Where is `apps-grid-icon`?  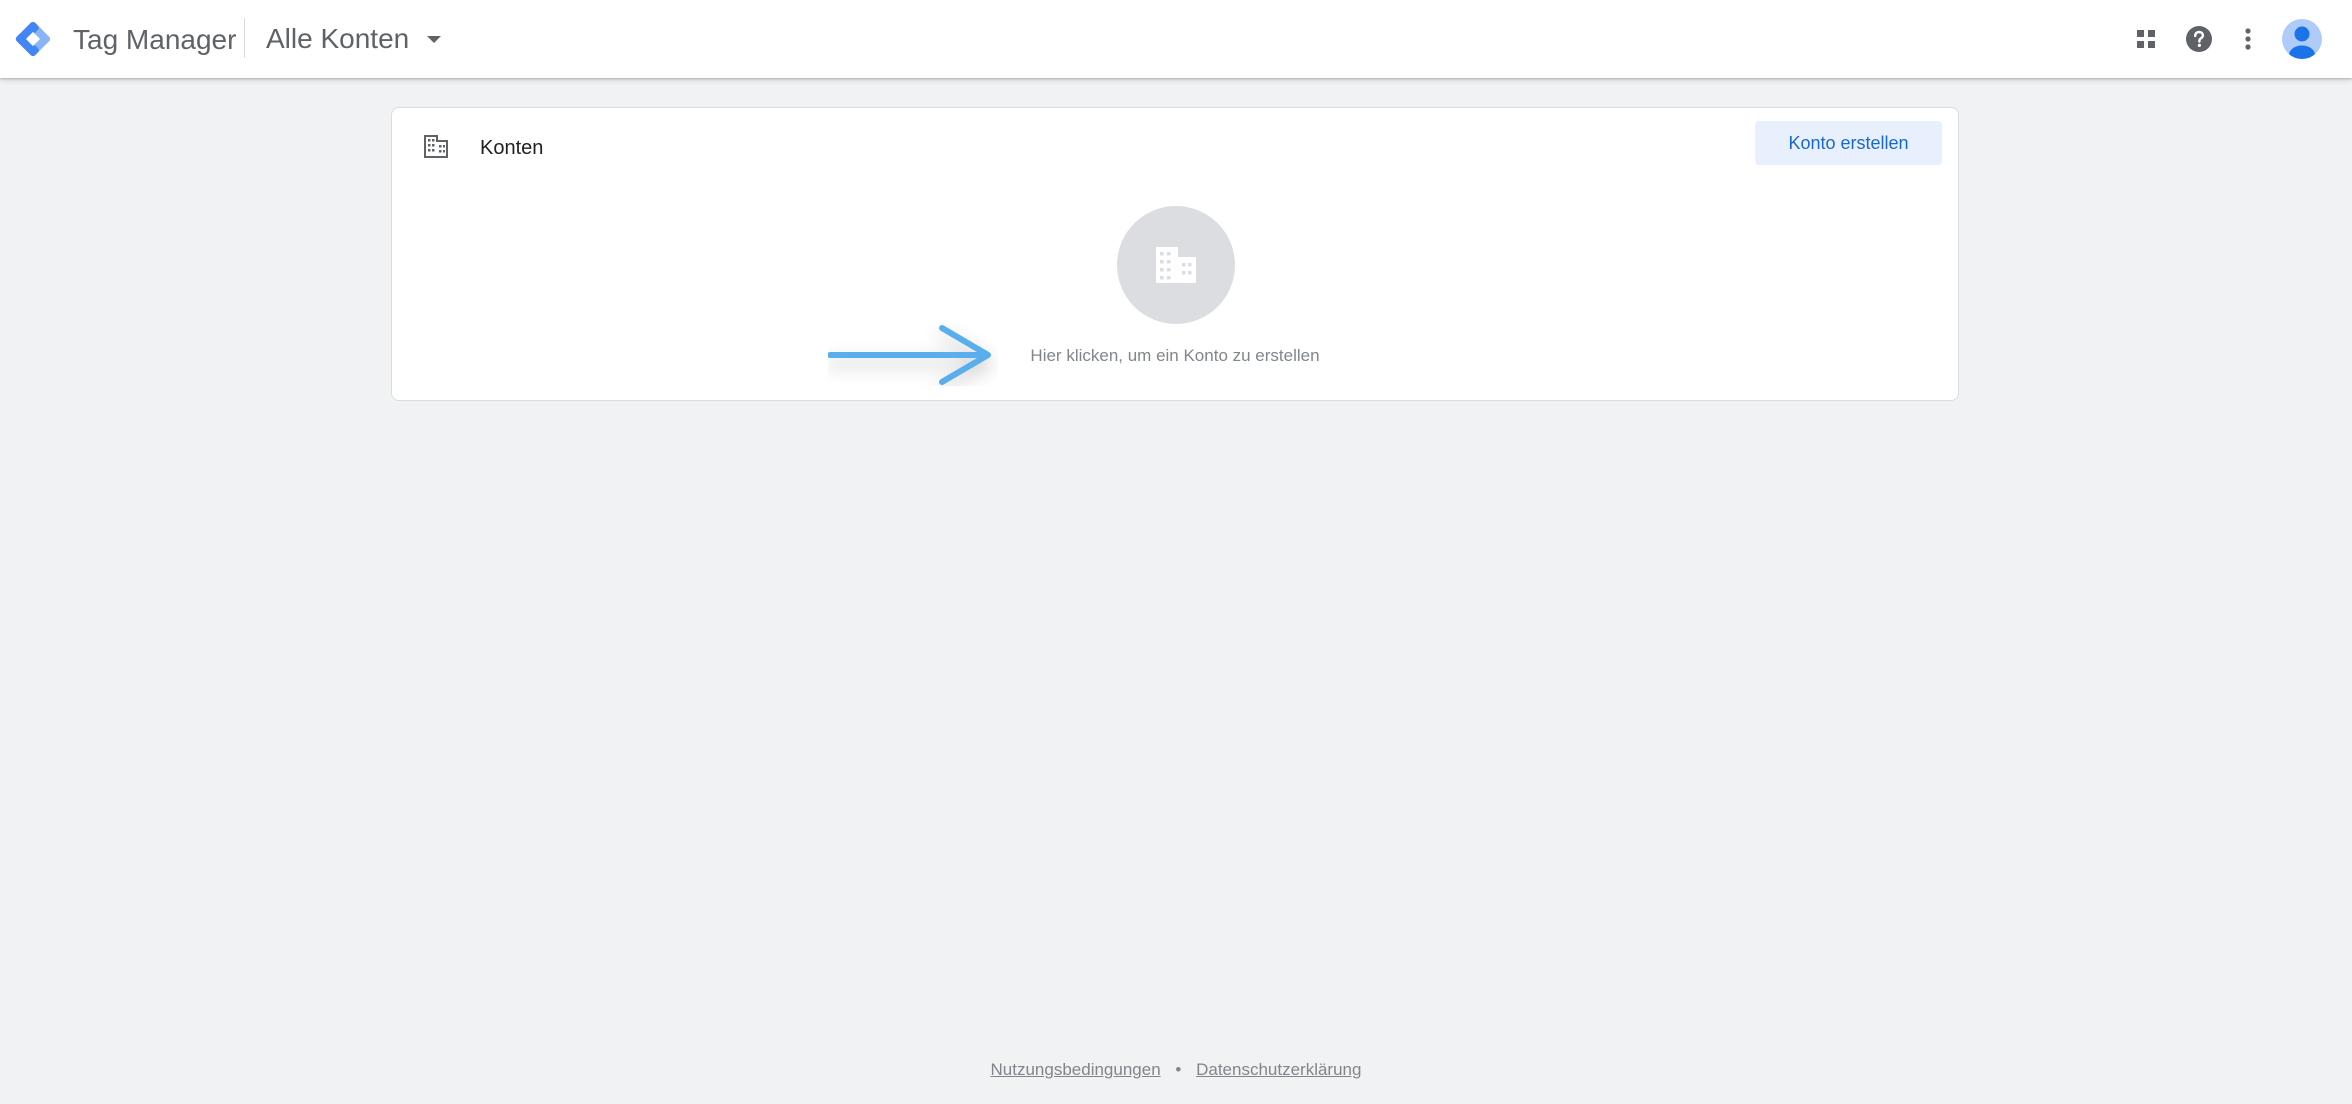
apps-grid-icon is located at coordinates (2146, 39).